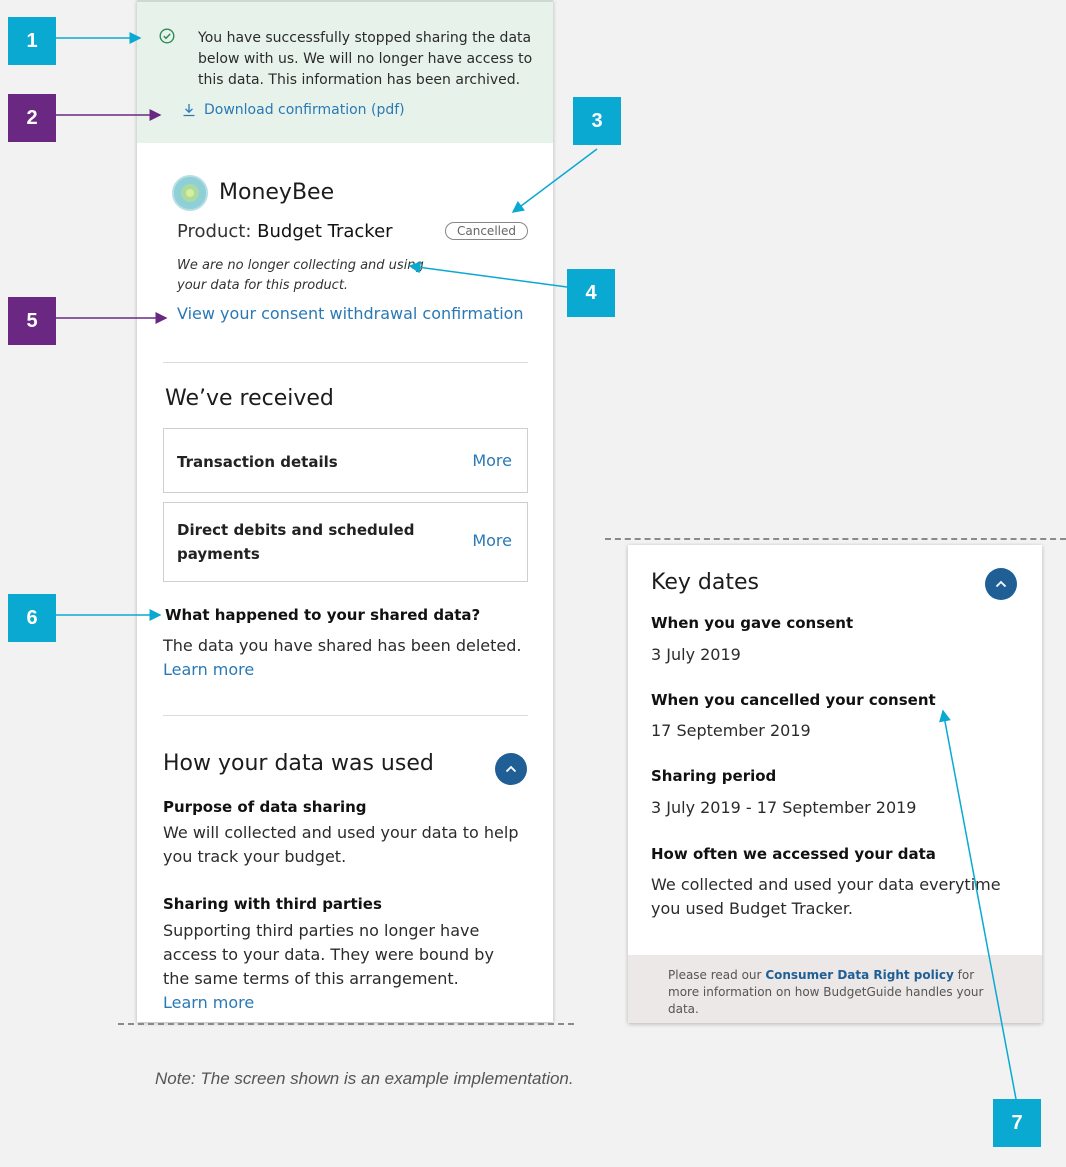  What do you see at coordinates (32, 618) in the screenshot?
I see `annotation-marker-6: 6` at bounding box center [32, 618].